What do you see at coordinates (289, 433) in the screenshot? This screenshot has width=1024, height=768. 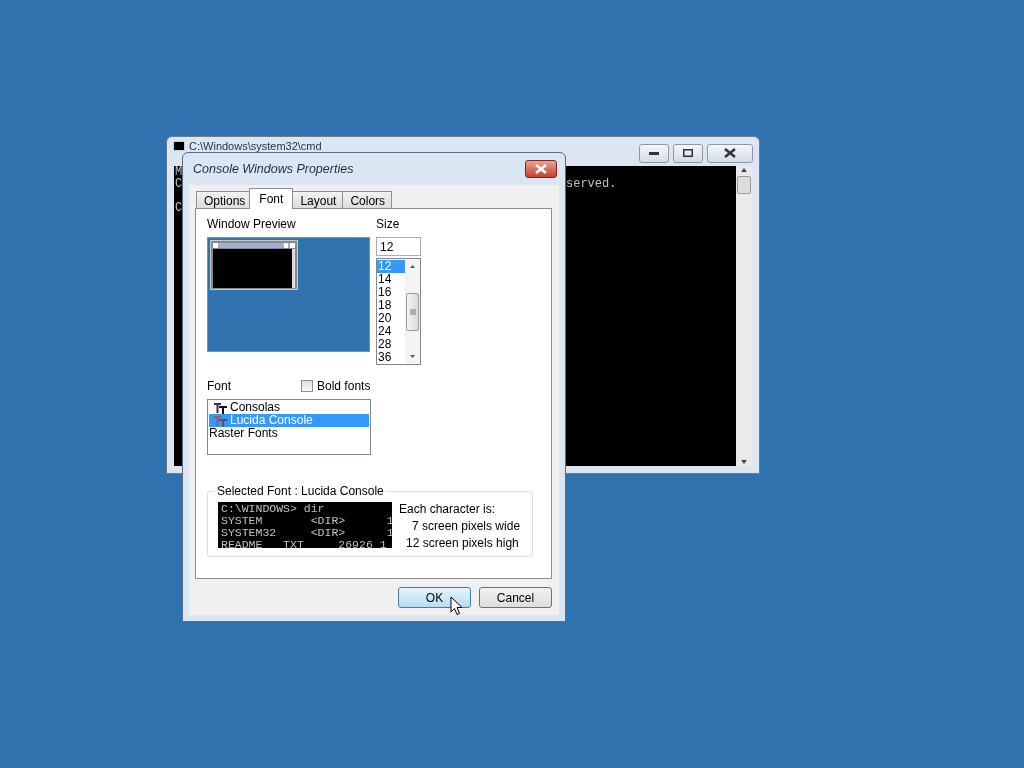 I see `list-item: Raster Fonts` at bounding box center [289, 433].